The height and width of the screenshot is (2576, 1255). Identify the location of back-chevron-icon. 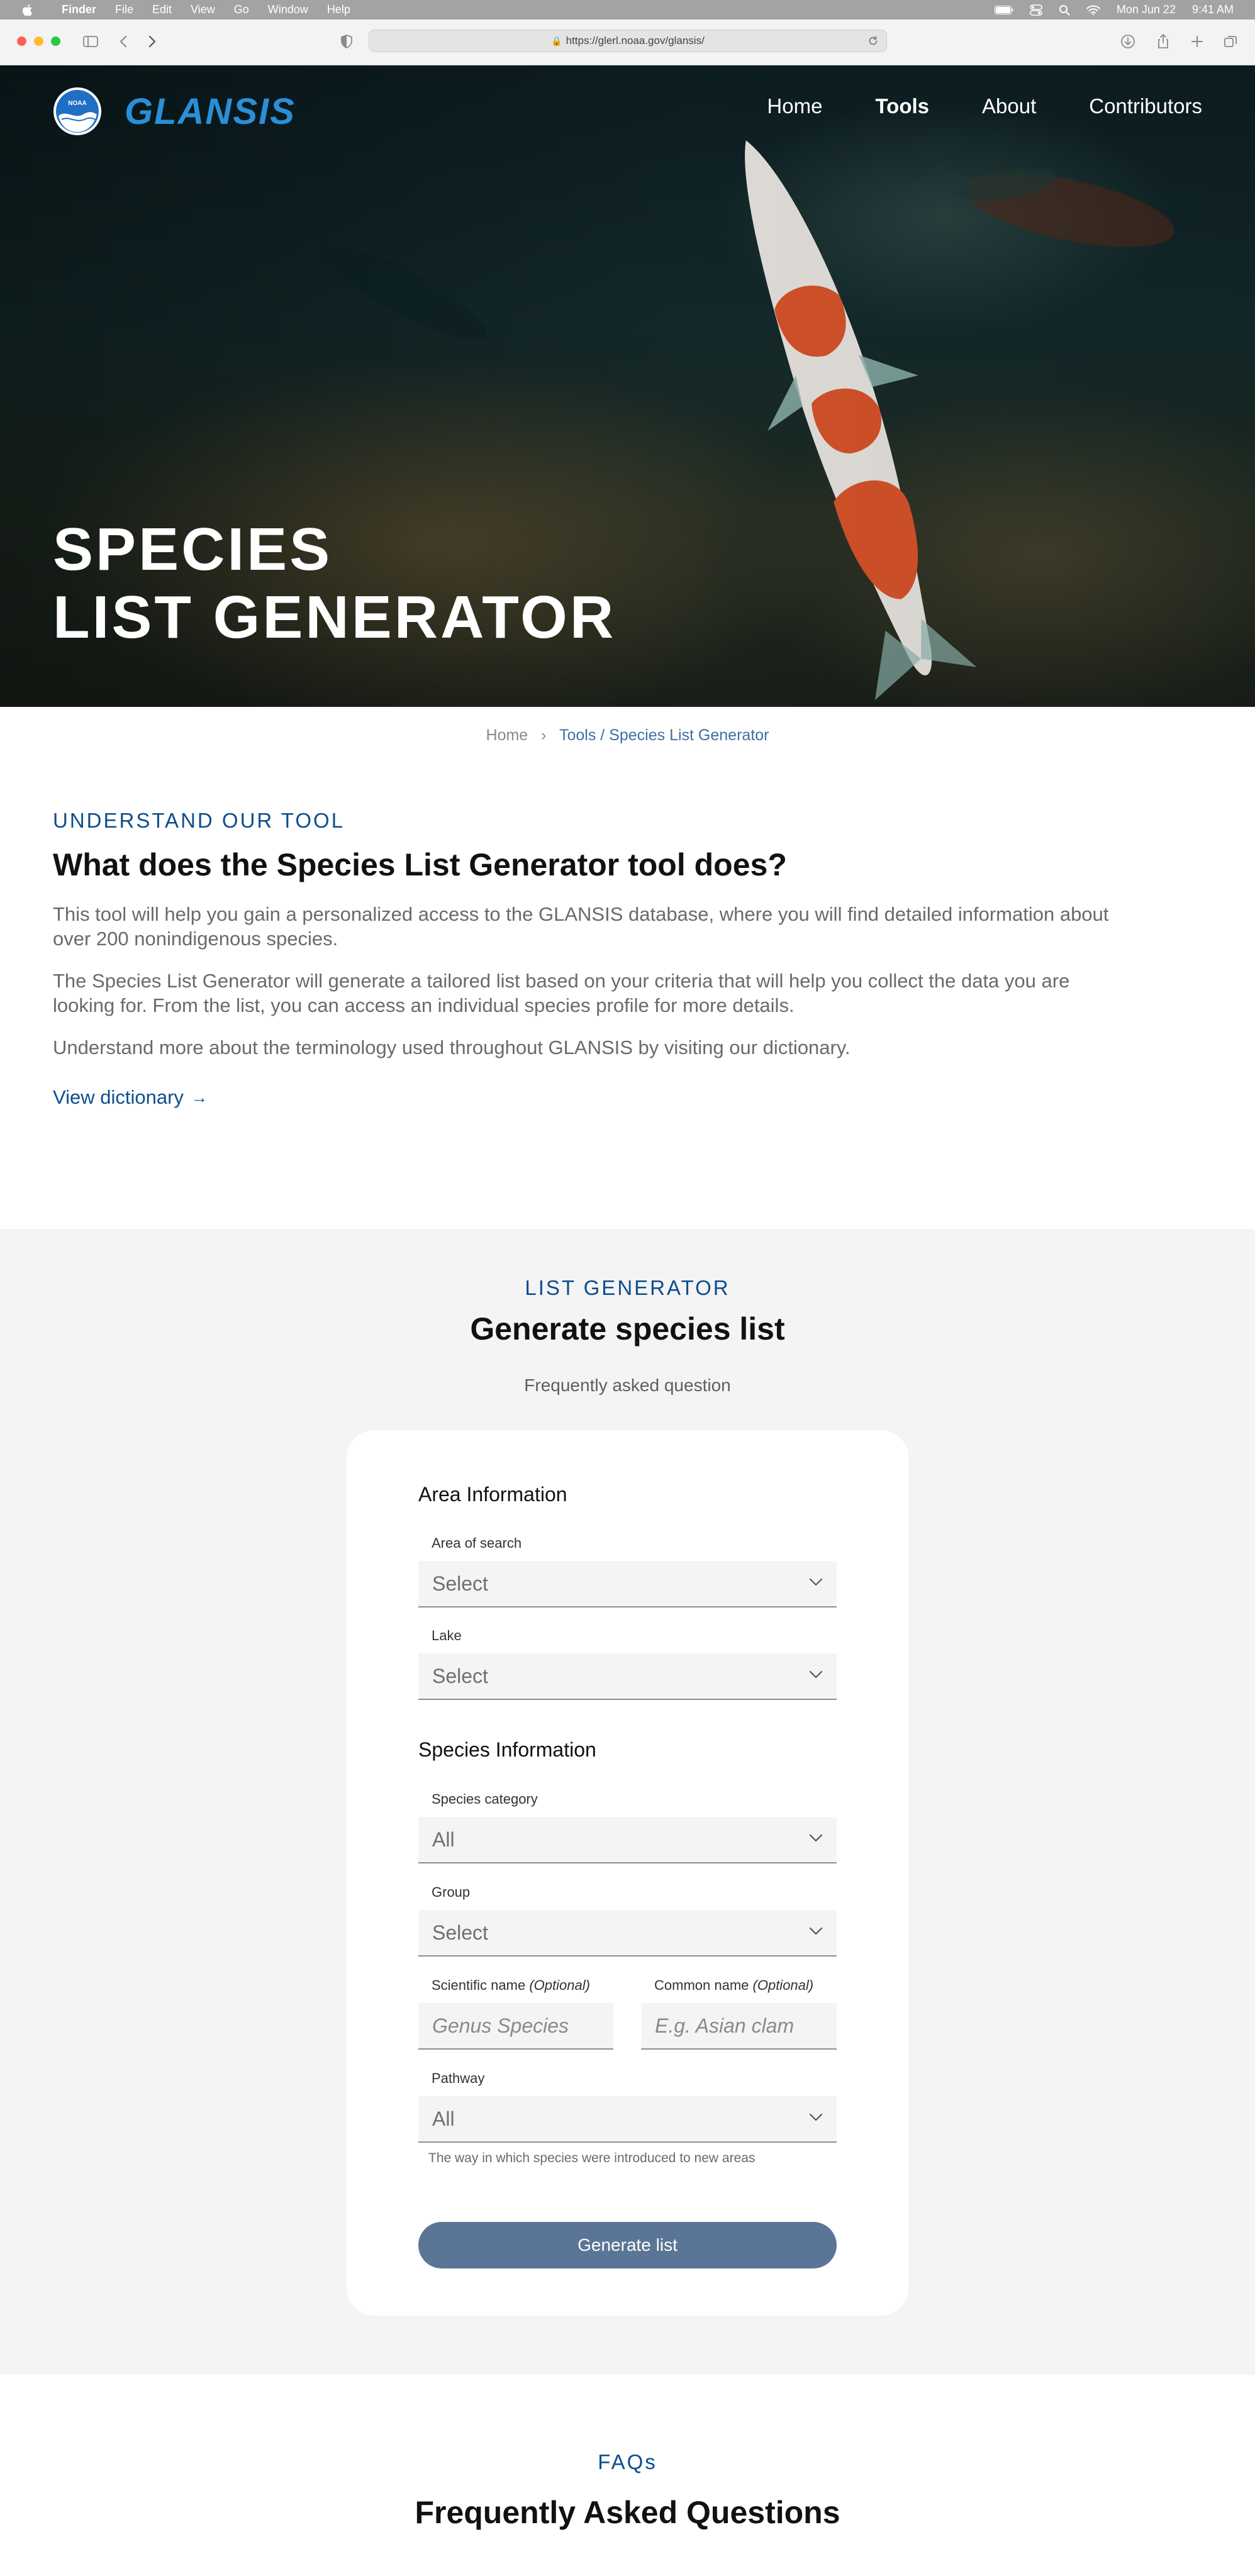
(124, 41).